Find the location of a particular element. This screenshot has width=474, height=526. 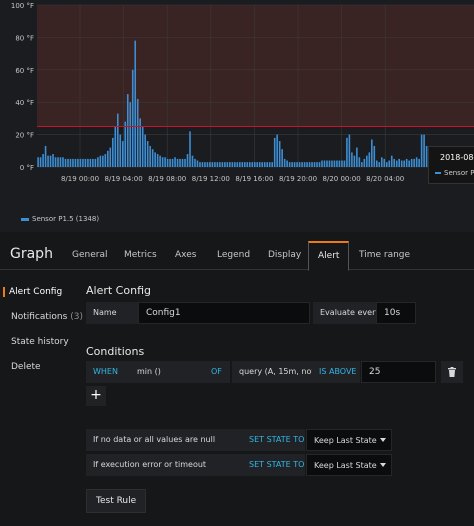

chevron-down-icon is located at coordinates (383, 465).